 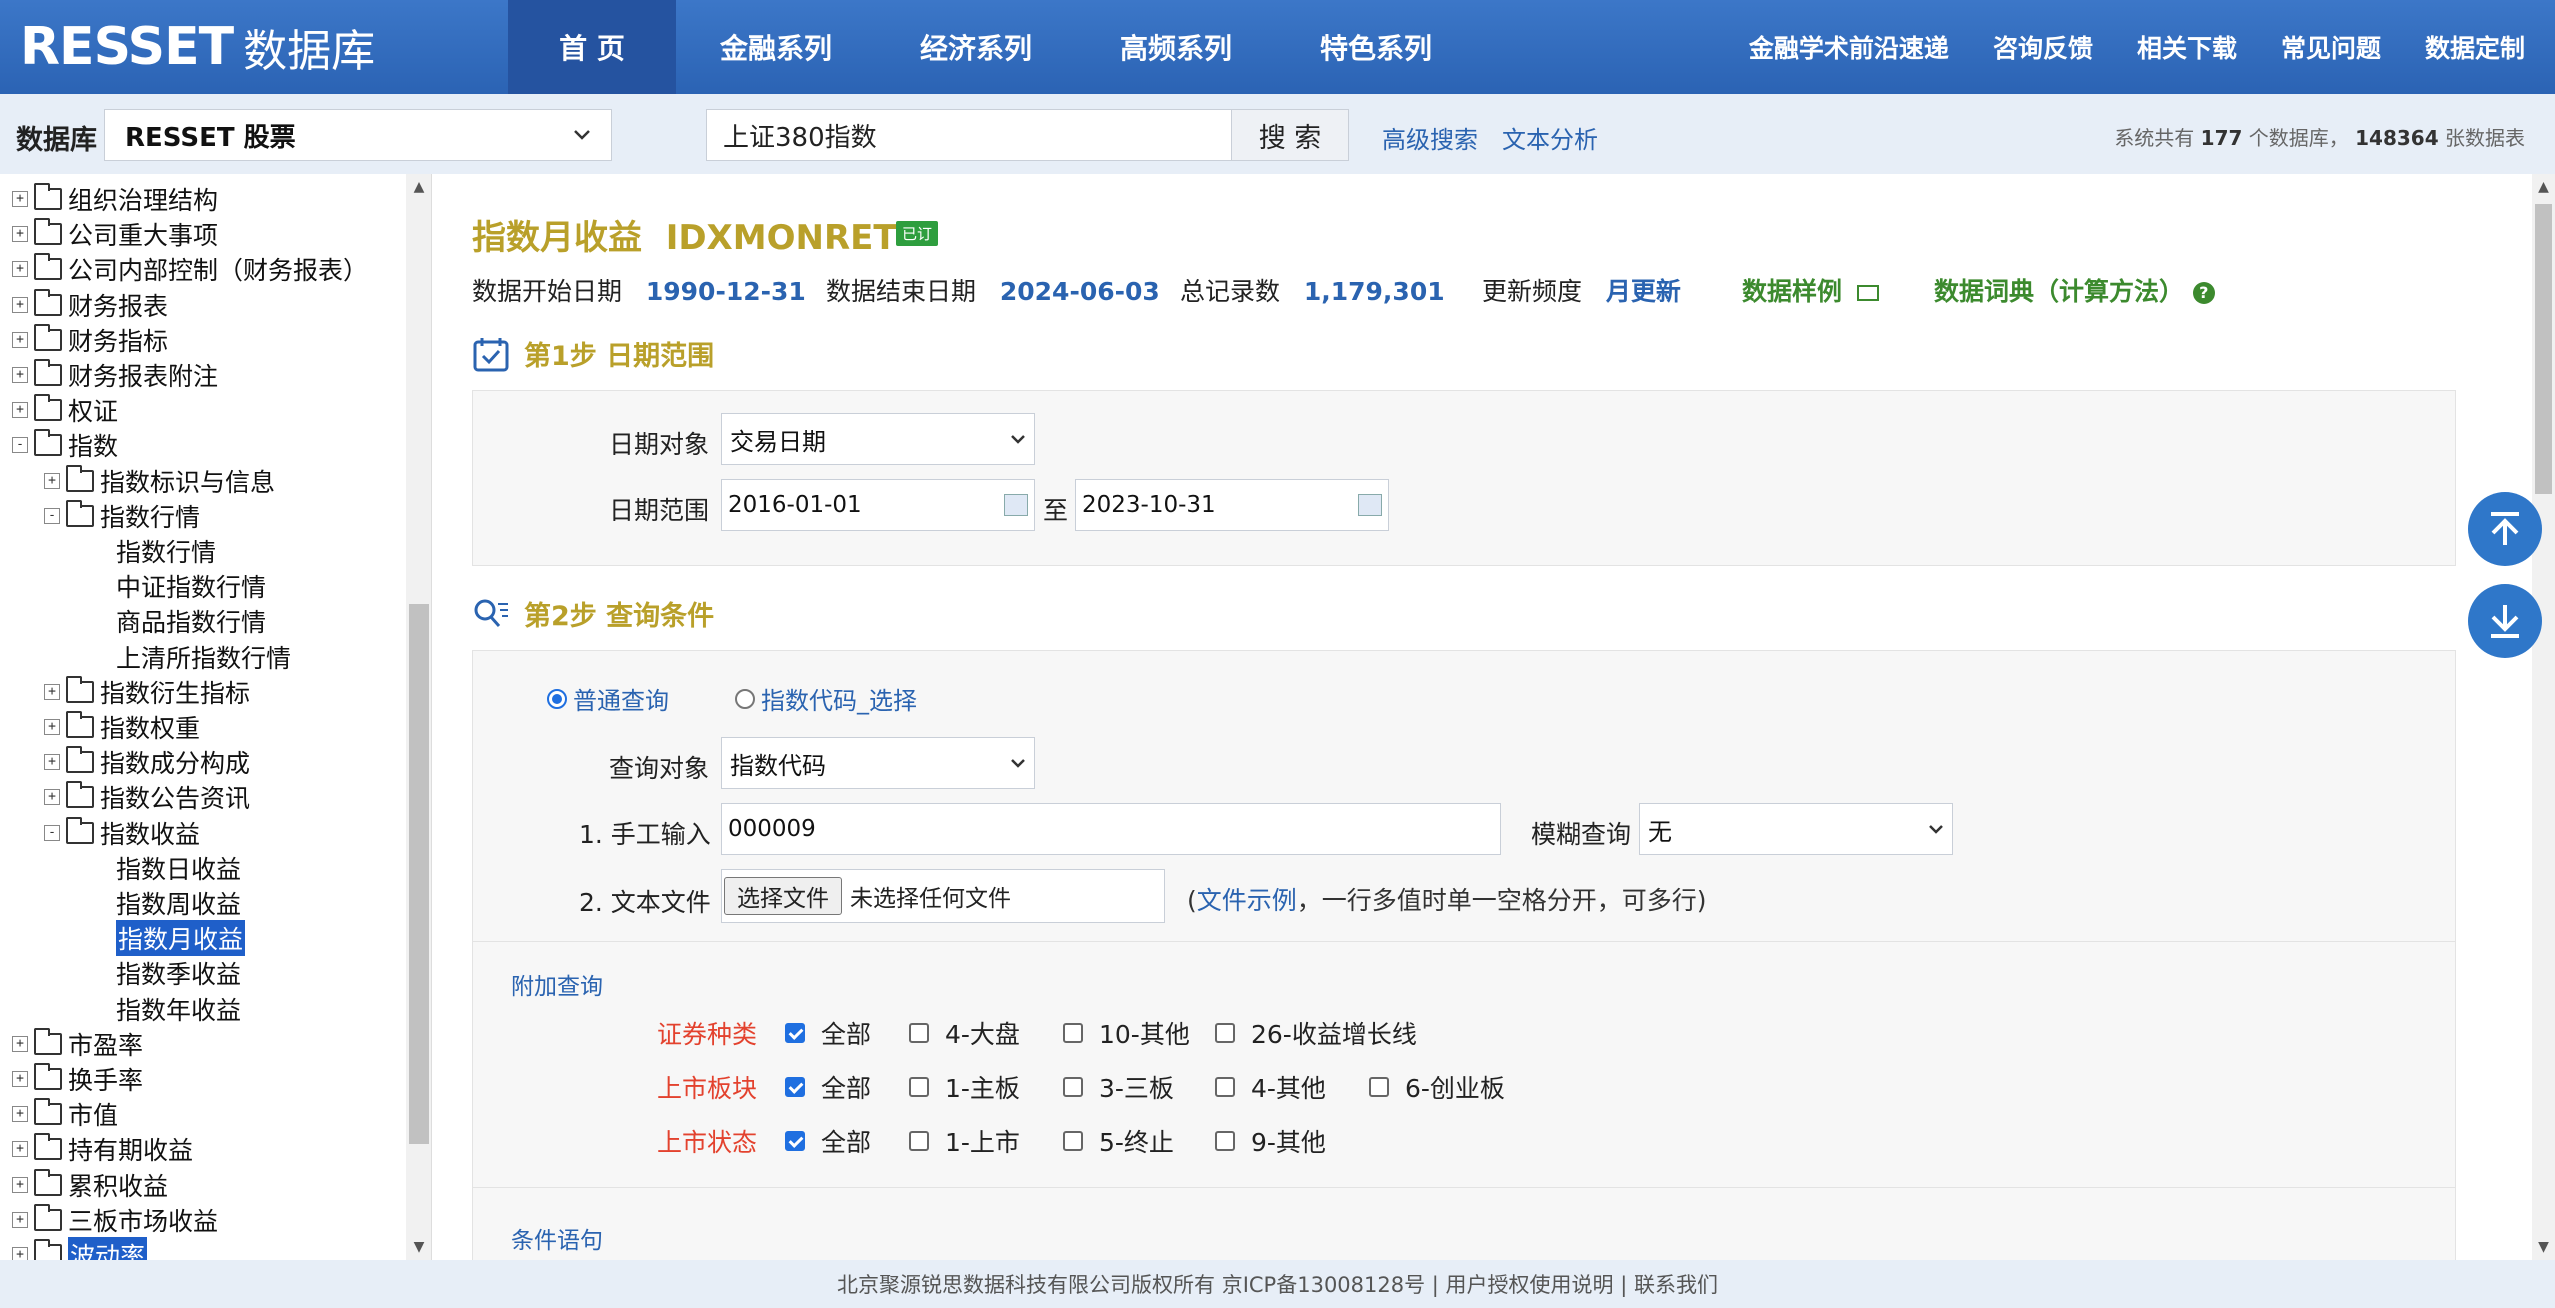 What do you see at coordinates (1316, 1033) in the screenshot?
I see `filter-checkbox: 26-收益增长线` at bounding box center [1316, 1033].